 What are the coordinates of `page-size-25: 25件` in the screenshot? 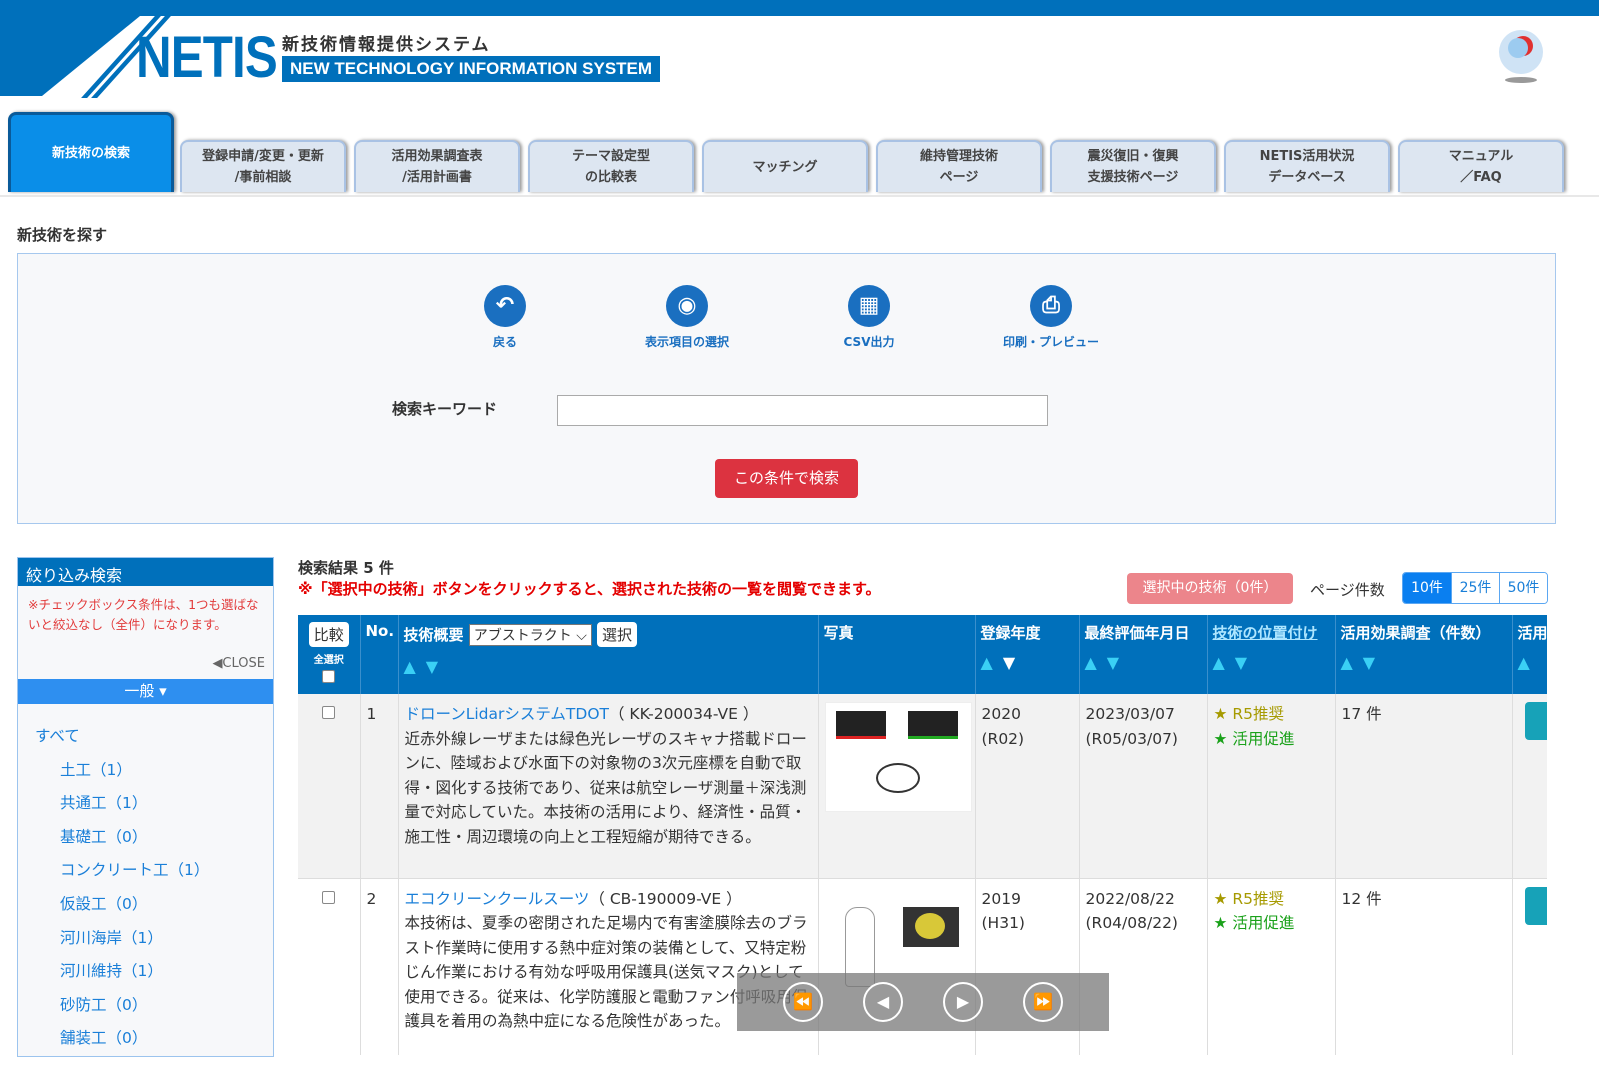 It's located at (1475, 588).